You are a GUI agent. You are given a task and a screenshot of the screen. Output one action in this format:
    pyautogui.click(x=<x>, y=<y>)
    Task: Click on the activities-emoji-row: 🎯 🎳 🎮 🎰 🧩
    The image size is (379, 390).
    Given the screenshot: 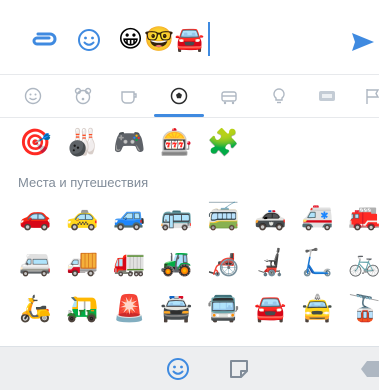 What is the action you would take?
    pyautogui.click(x=195, y=143)
    